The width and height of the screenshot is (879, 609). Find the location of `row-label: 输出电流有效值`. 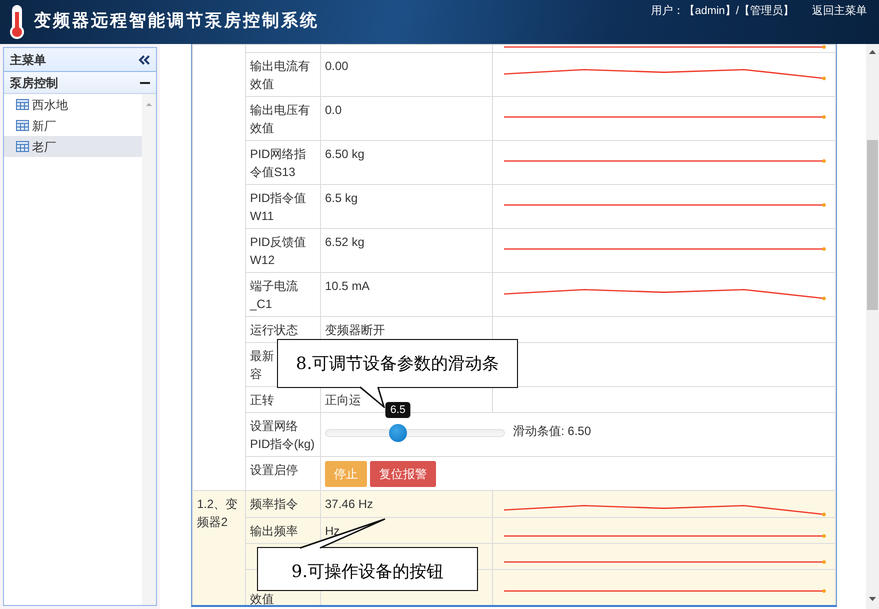

row-label: 输出电流有效值 is located at coordinates (280, 75).